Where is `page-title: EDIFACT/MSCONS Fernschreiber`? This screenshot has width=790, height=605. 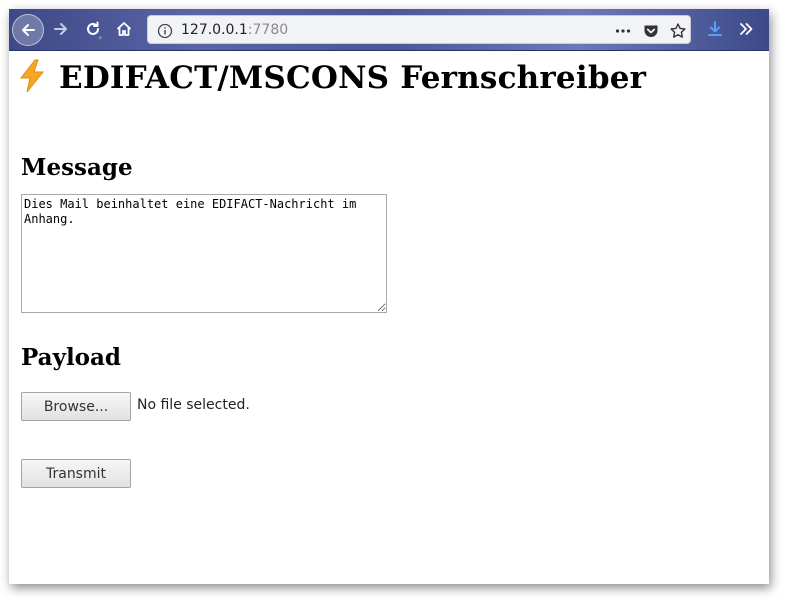 page-title: EDIFACT/MSCONS Fernschreiber is located at coordinates (330, 77).